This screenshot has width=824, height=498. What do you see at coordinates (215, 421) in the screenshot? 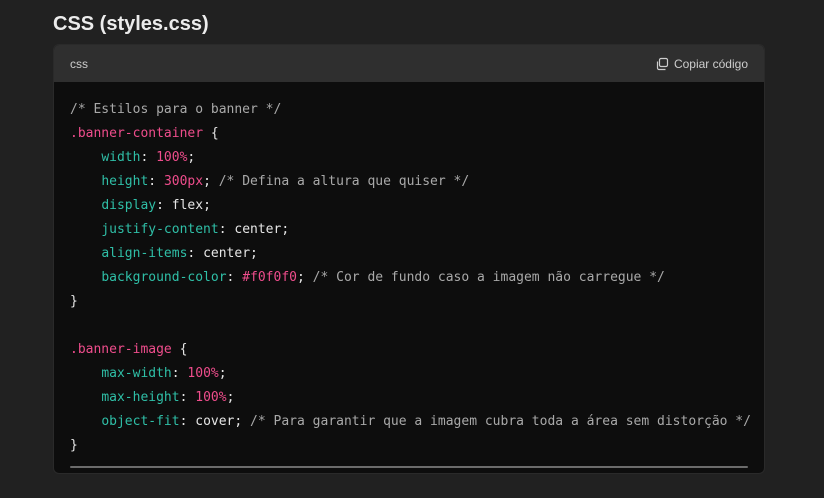
I see `css-value: cover` at bounding box center [215, 421].